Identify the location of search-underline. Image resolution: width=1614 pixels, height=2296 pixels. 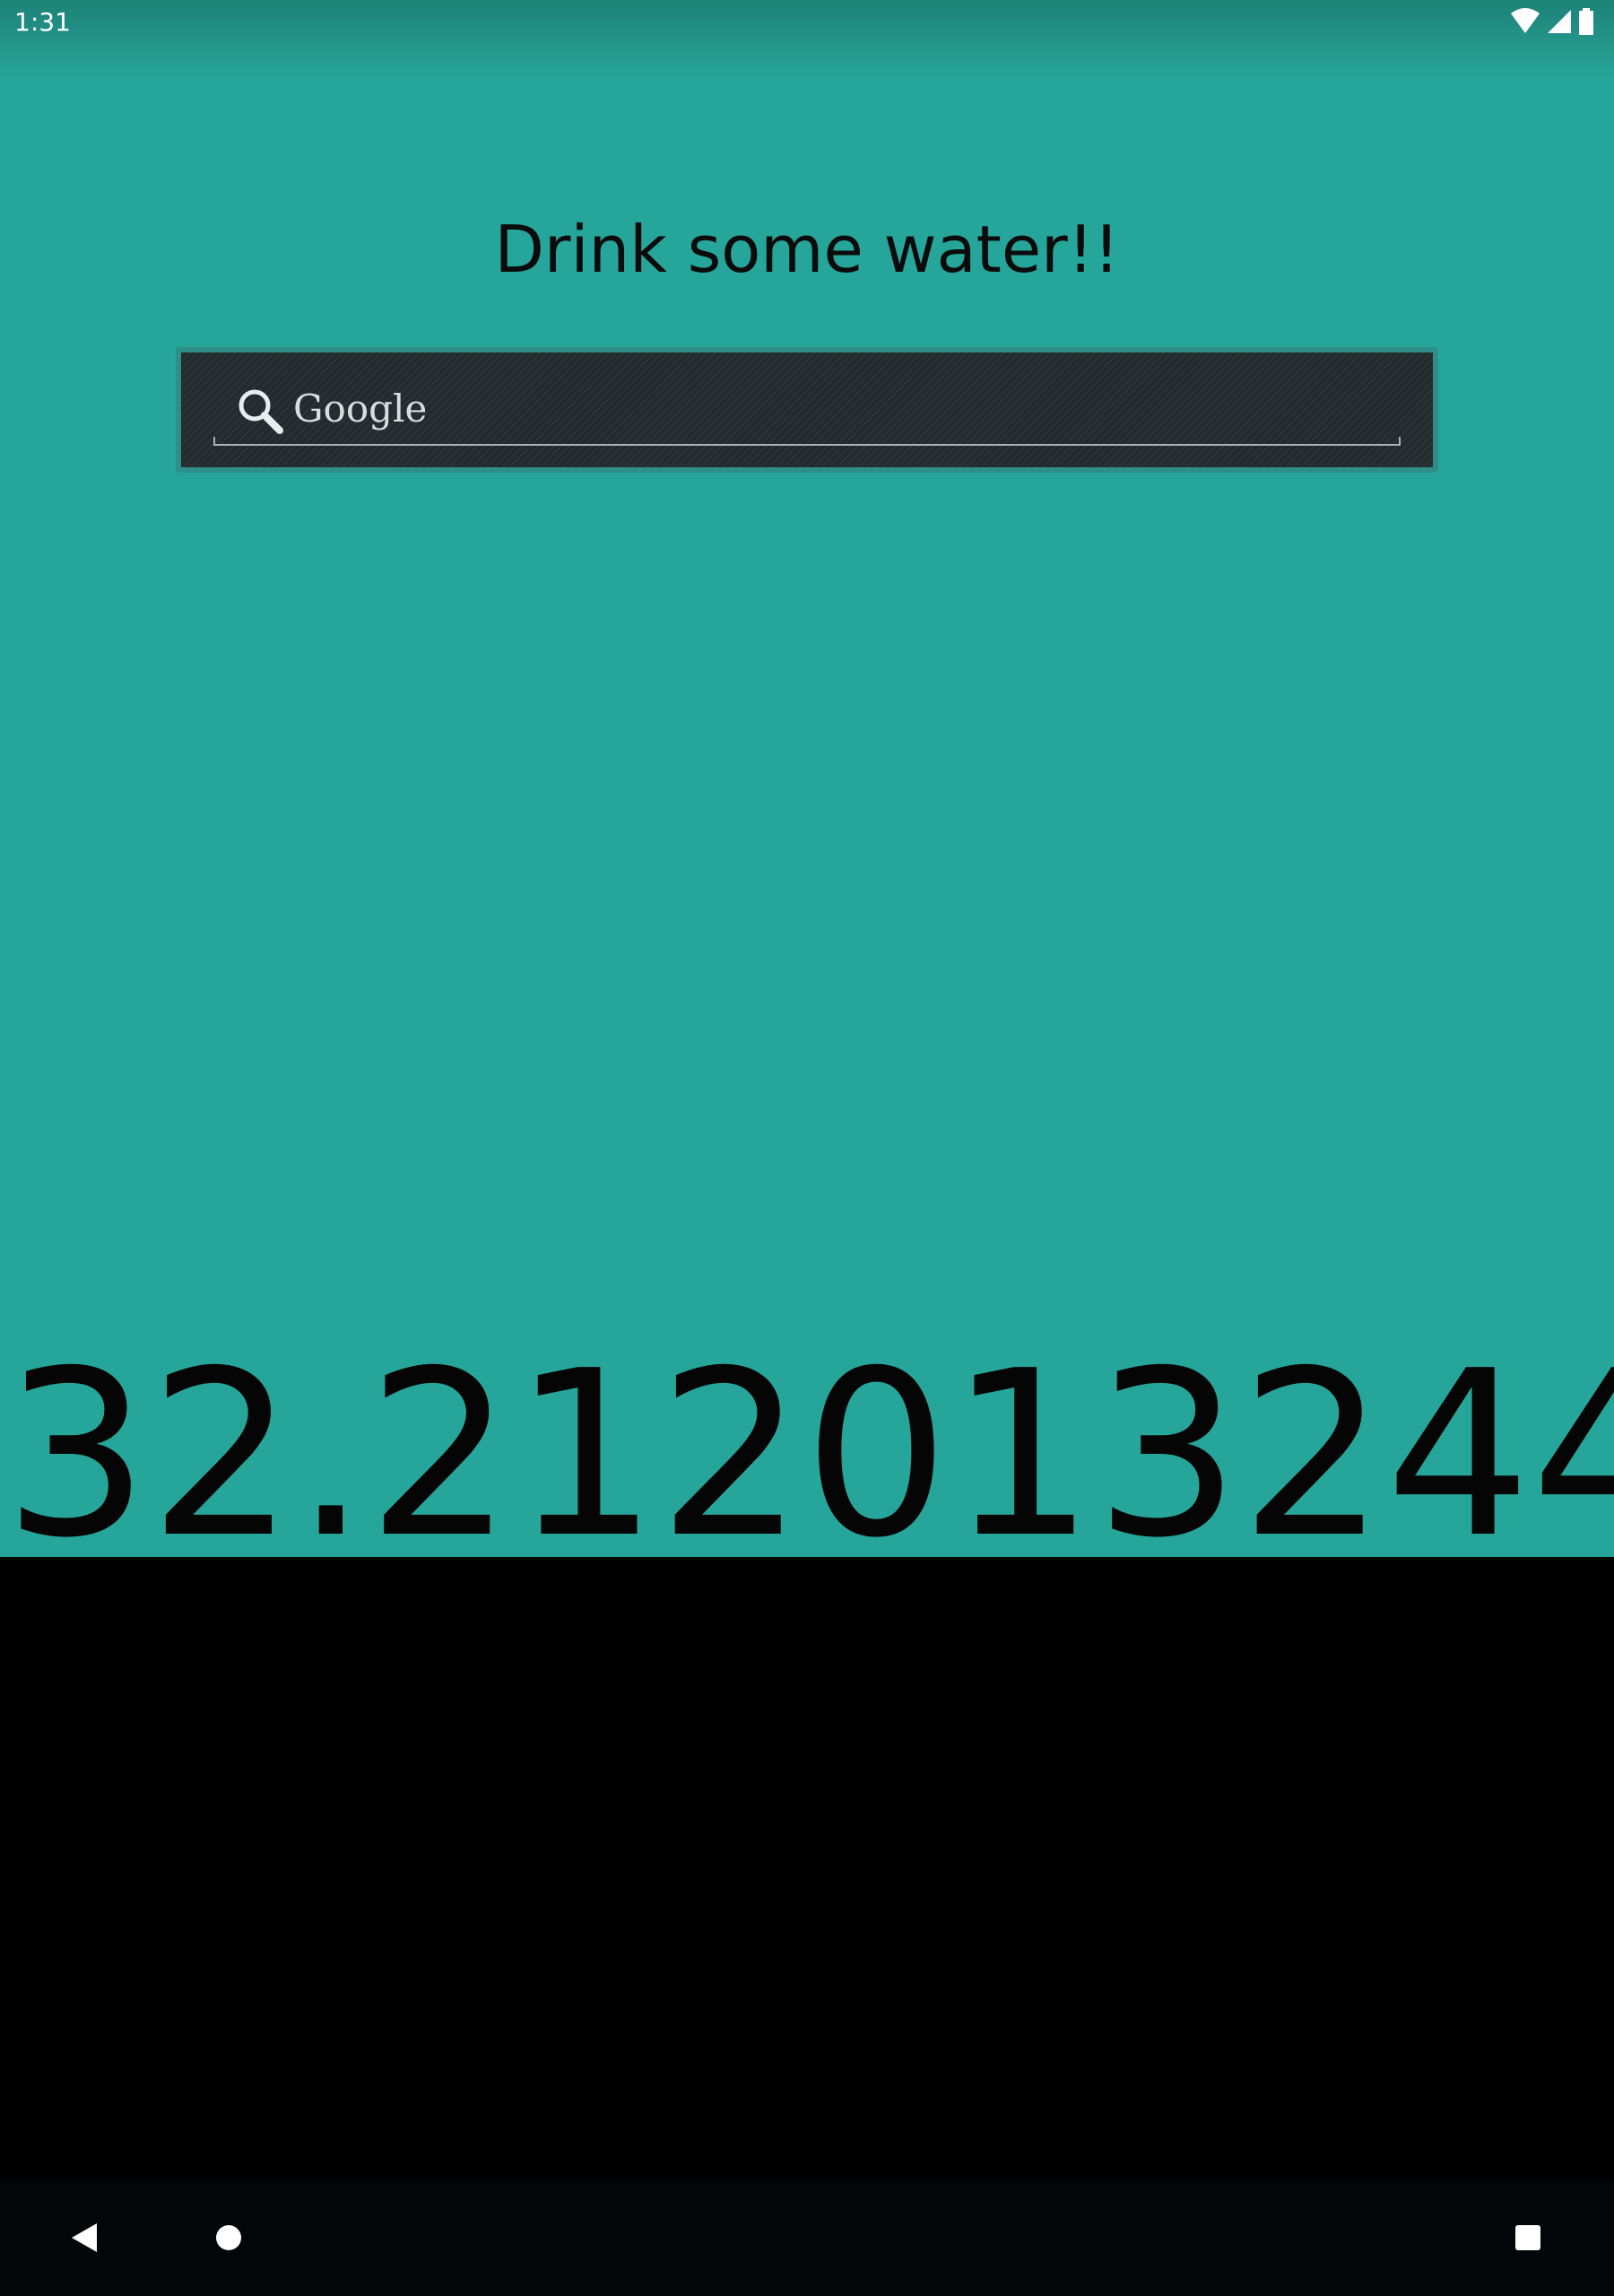
(807, 441).